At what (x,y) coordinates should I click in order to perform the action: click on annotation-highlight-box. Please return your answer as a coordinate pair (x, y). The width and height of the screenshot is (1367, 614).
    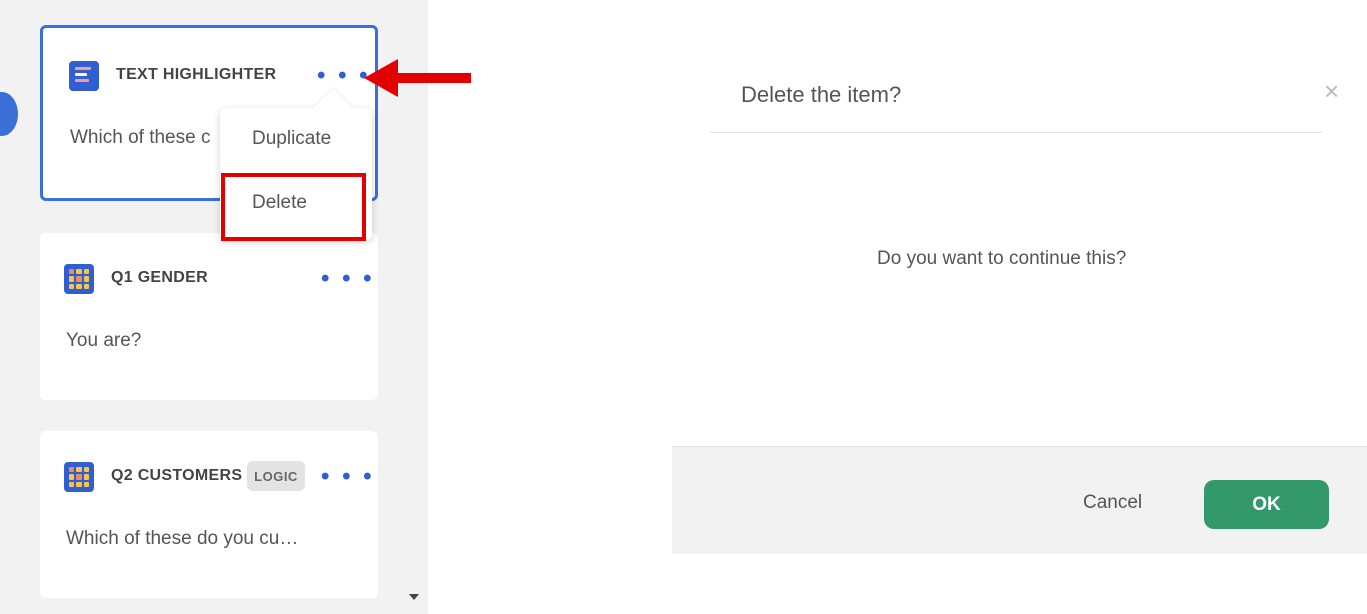
    Looking at the image, I should click on (293, 207).